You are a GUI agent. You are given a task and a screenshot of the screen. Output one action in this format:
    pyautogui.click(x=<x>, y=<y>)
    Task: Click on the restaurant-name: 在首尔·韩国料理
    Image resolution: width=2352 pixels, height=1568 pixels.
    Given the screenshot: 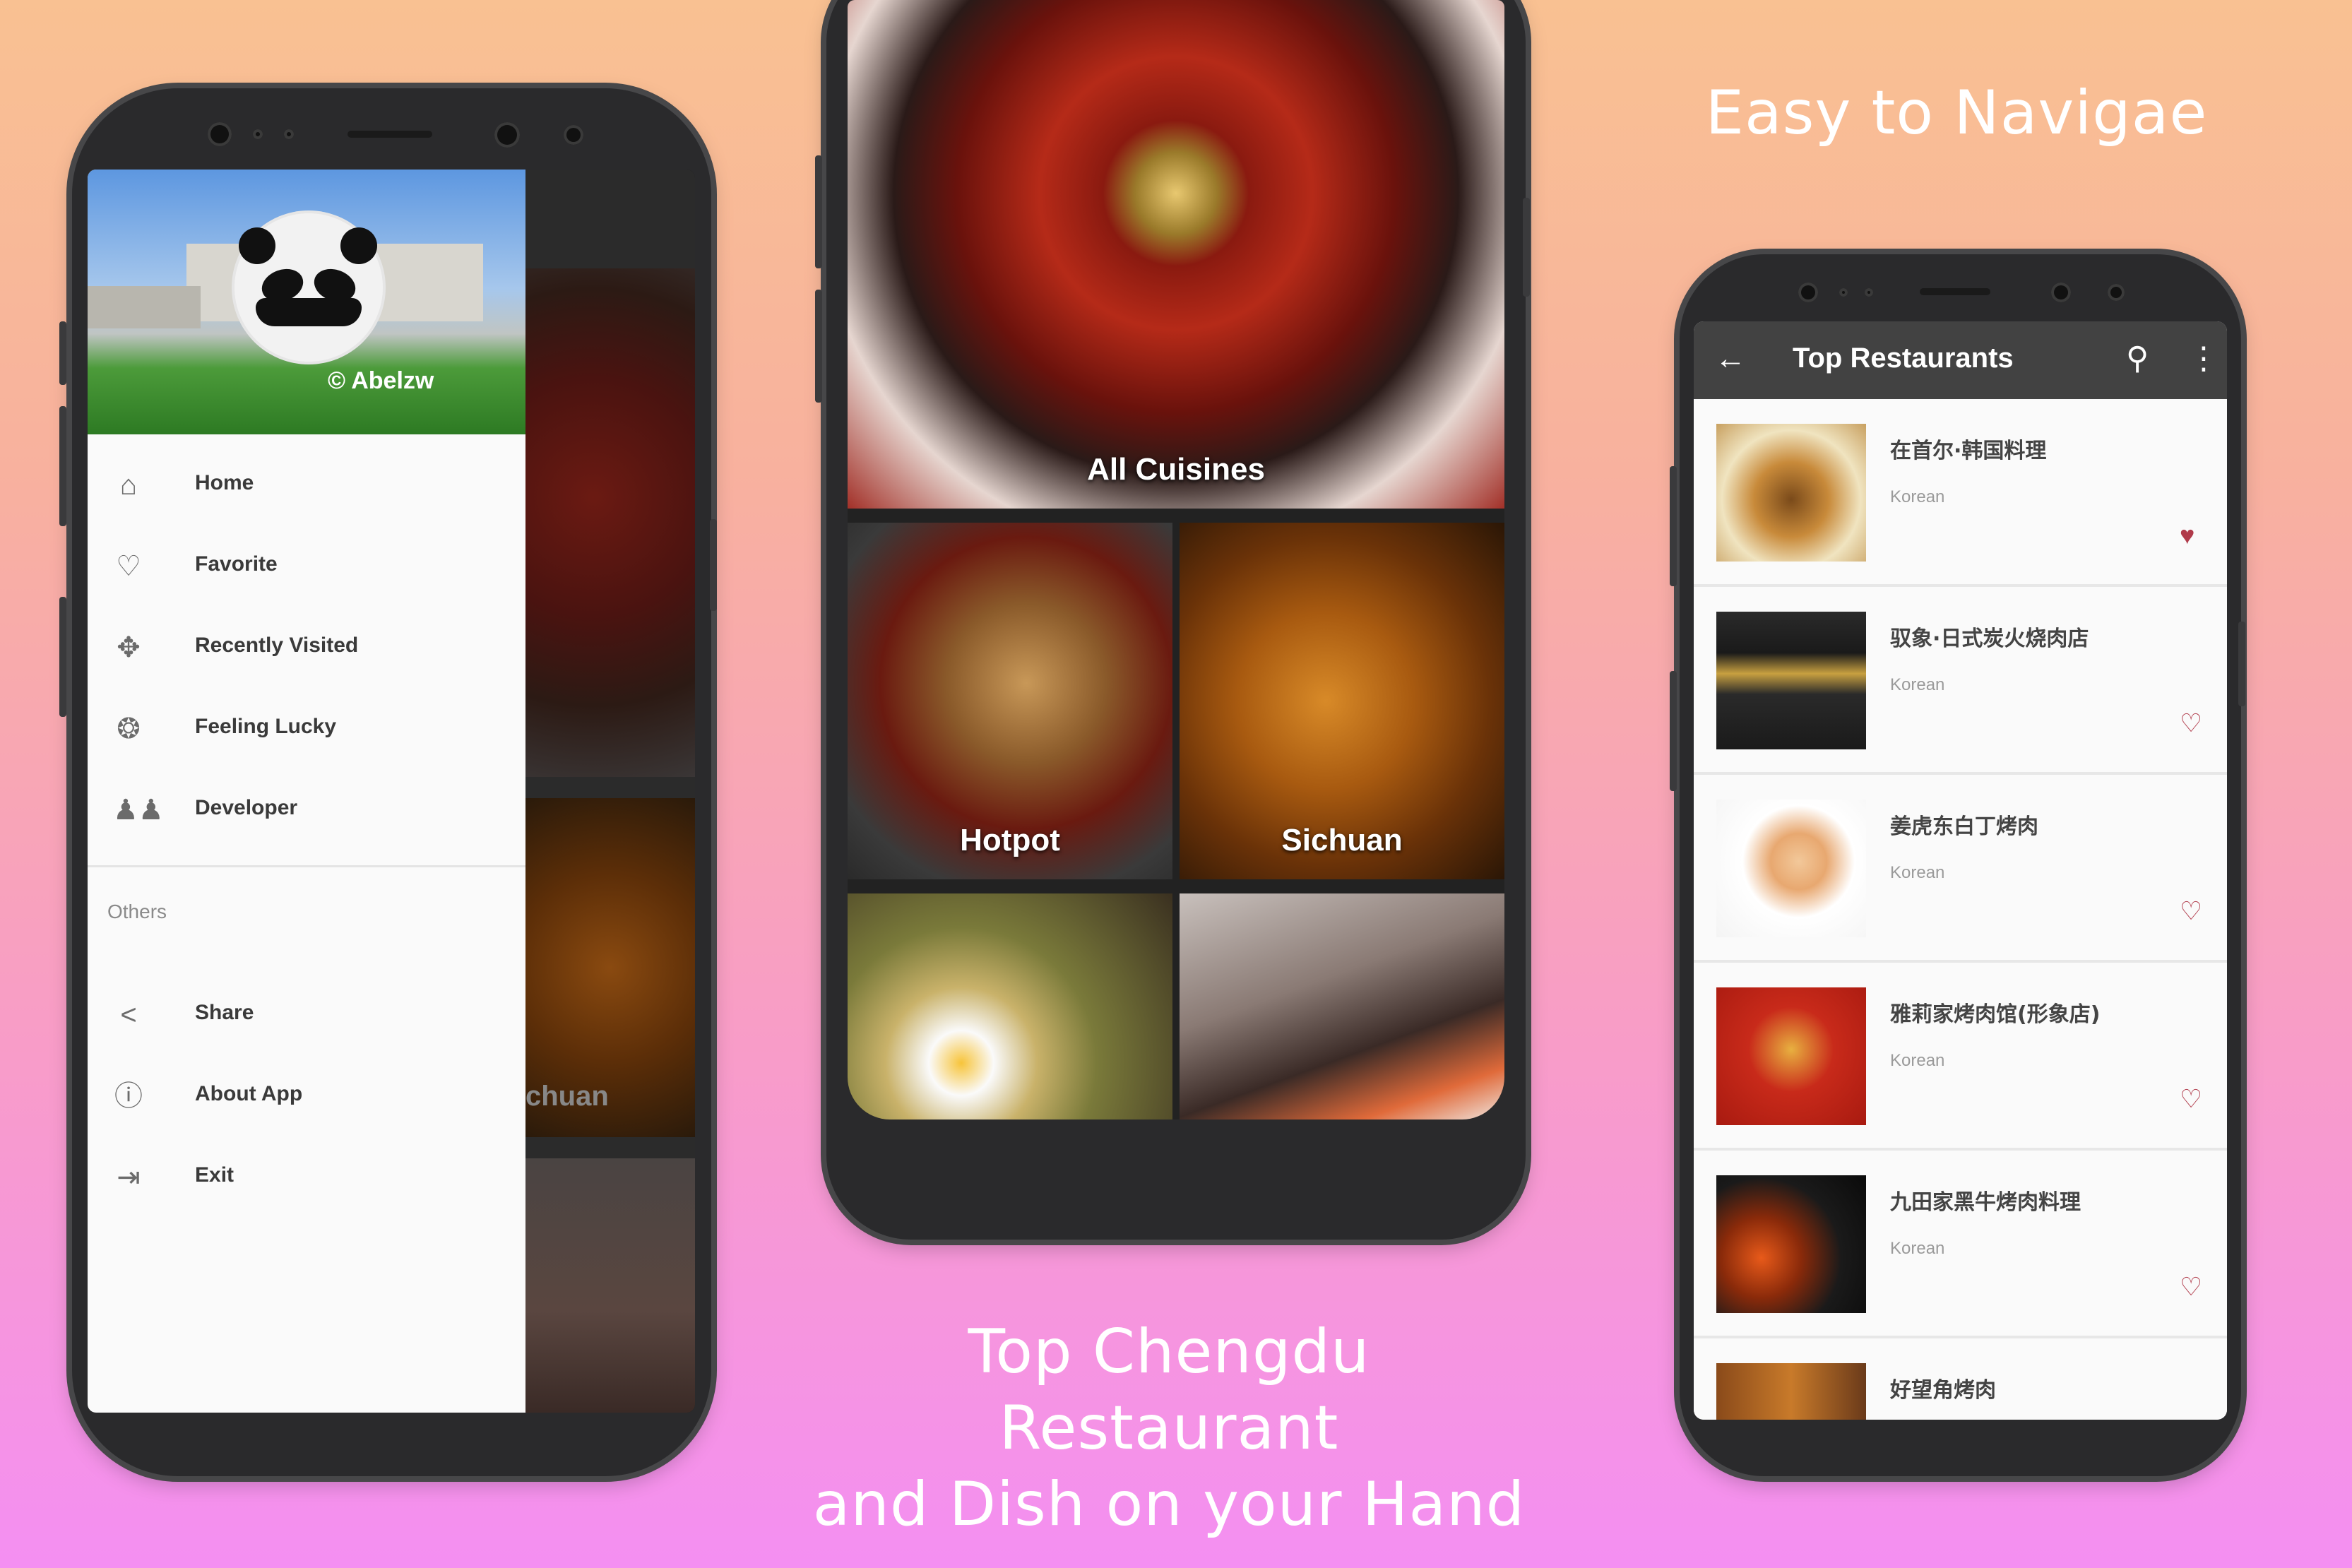 What is the action you would take?
    pyautogui.click(x=1968, y=451)
    